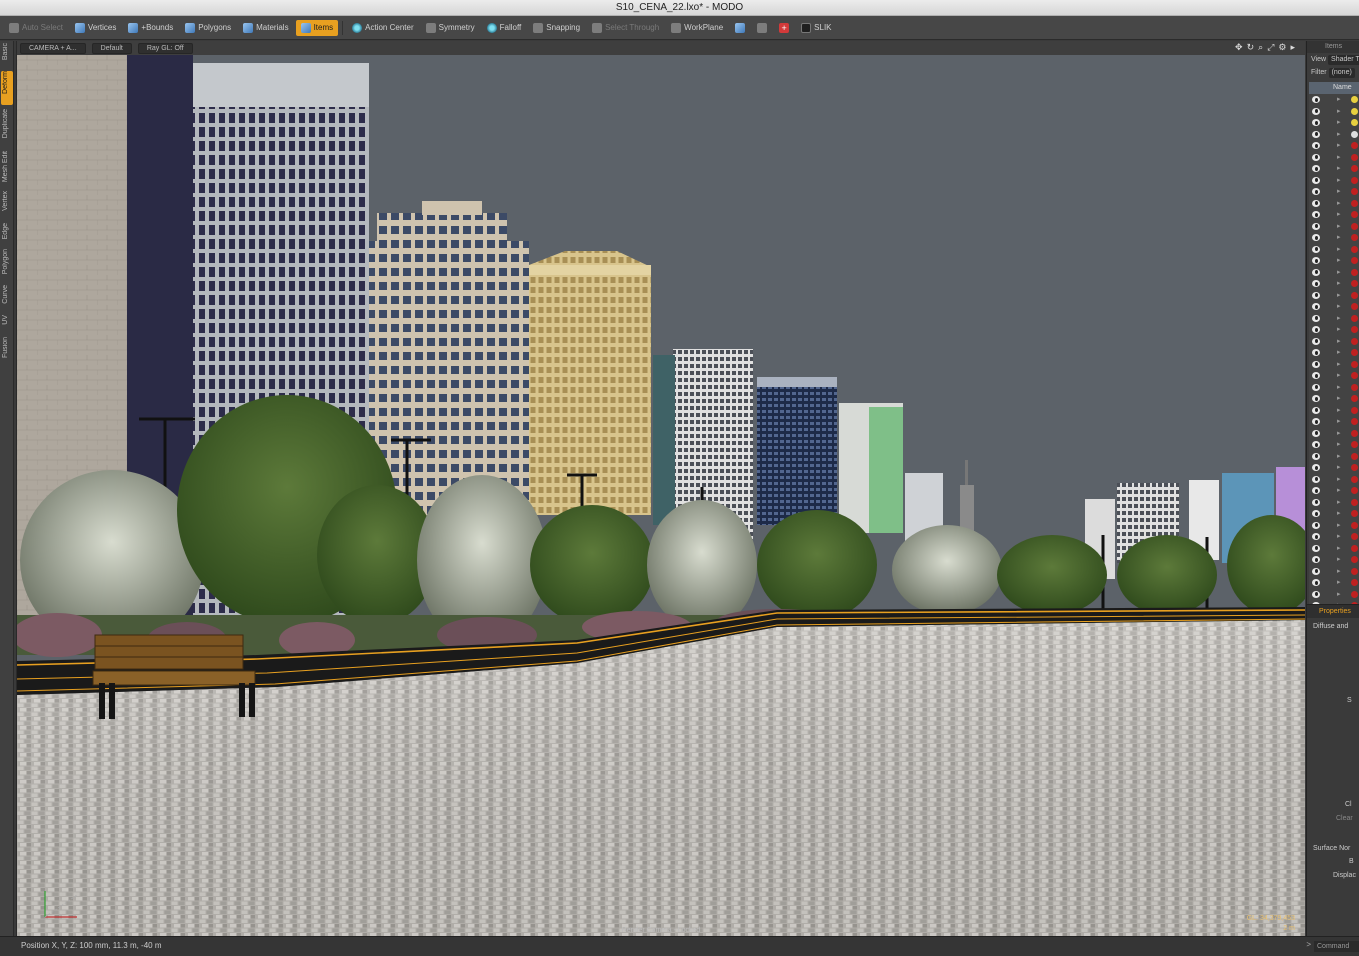 This screenshot has height=956, width=1359. What do you see at coordinates (7, 234) in the screenshot?
I see `tab-edge: Edge` at bounding box center [7, 234].